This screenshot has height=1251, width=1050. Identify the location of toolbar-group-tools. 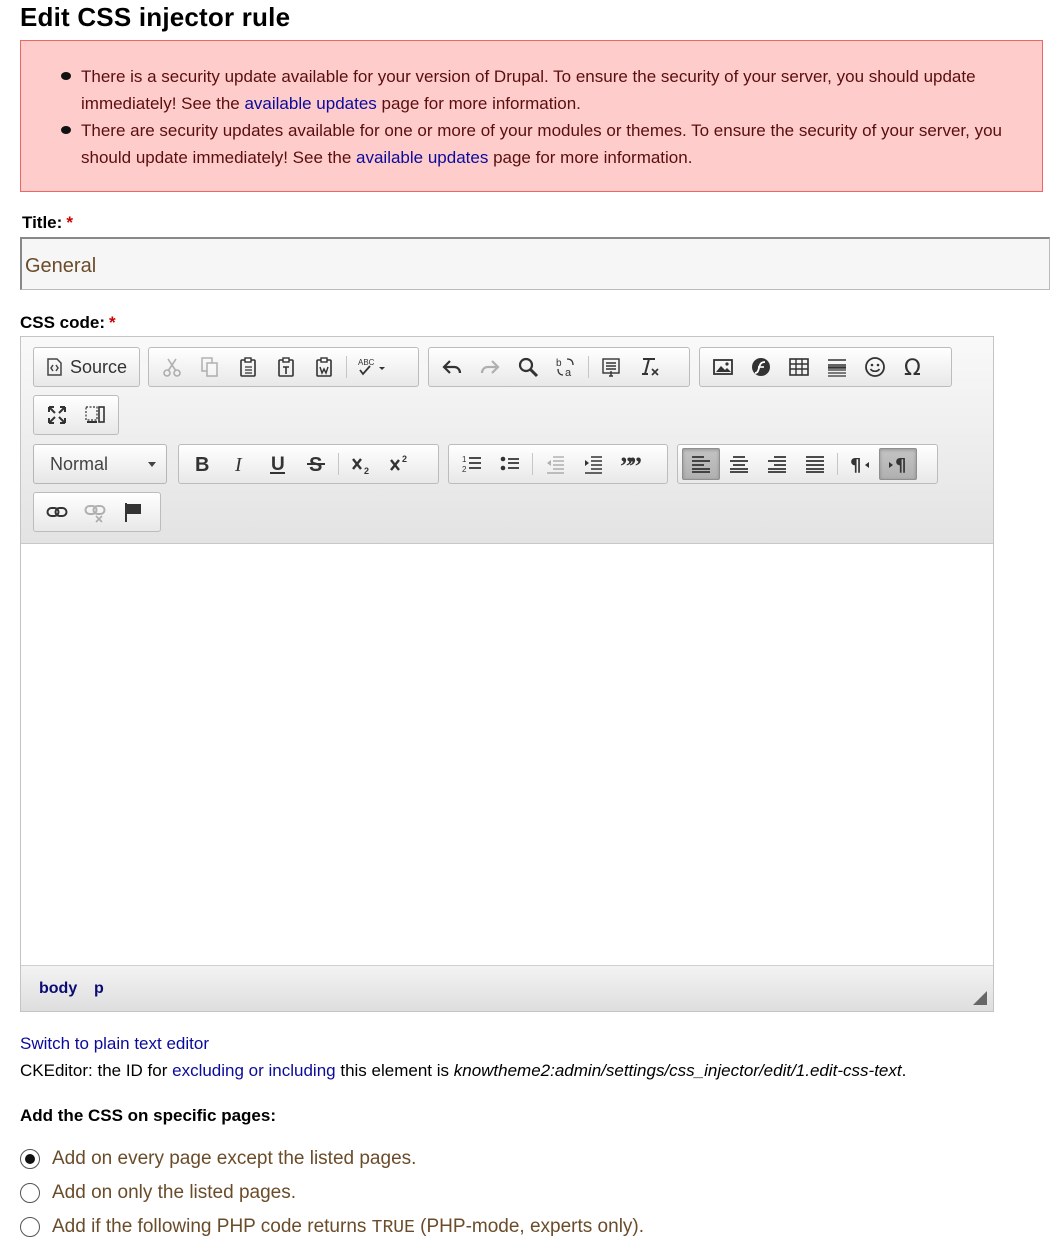
(76, 415).